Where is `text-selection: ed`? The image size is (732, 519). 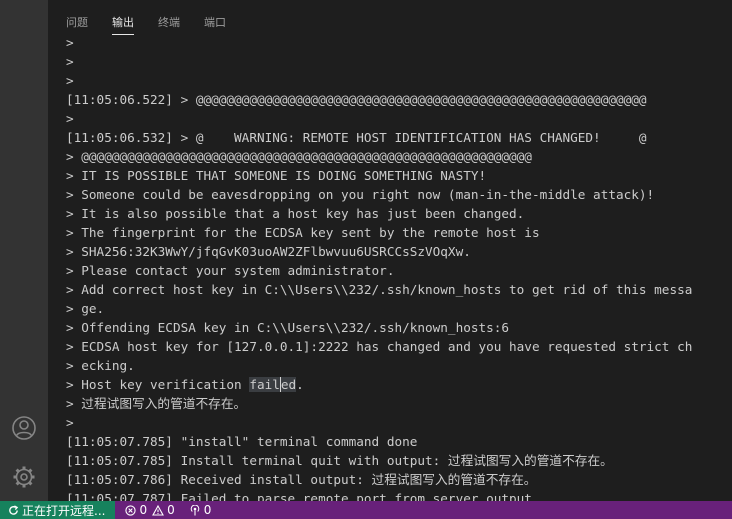 text-selection: ed is located at coordinates (288, 384).